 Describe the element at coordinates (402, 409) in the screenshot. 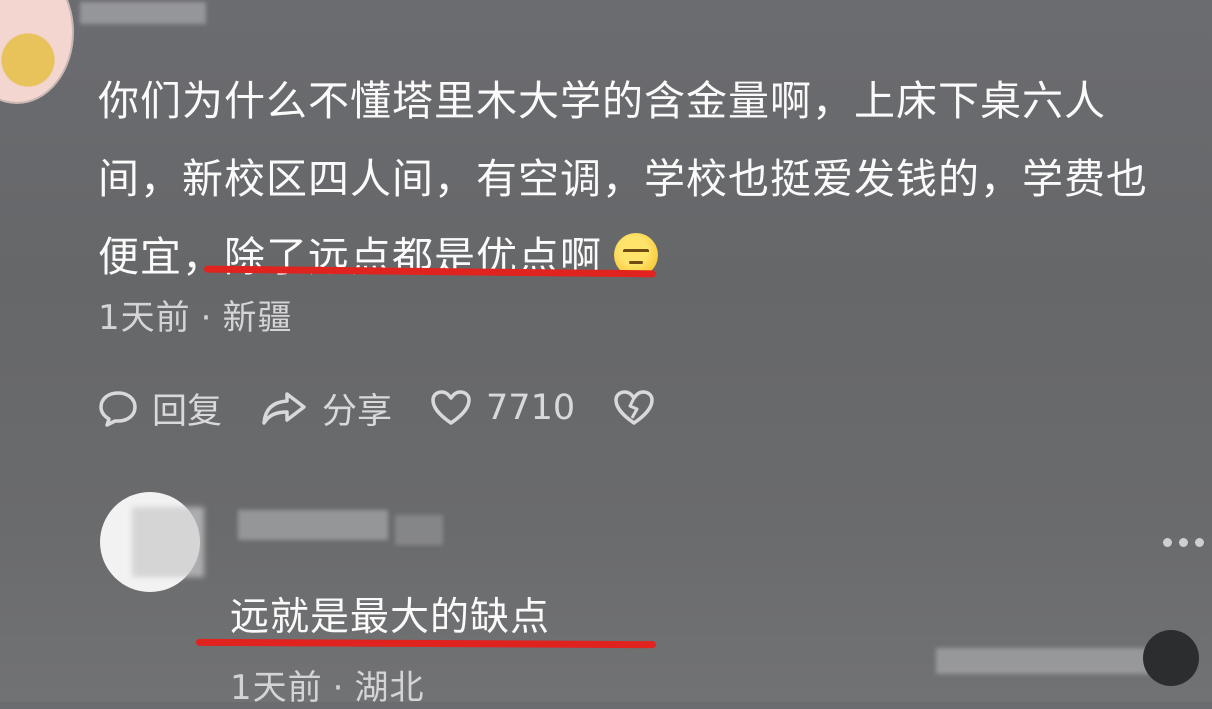

I see `comment-actions: 回复 分享 7710` at that location.